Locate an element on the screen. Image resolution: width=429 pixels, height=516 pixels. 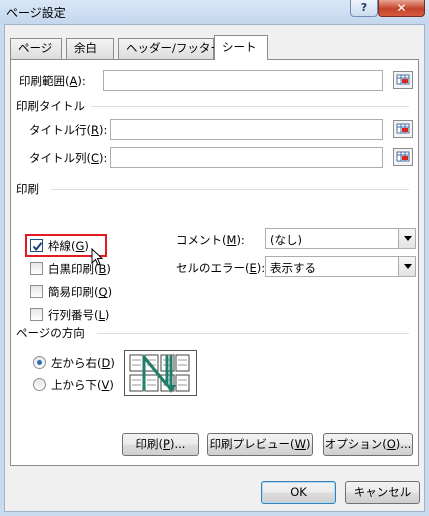
draft-quality-checkbox is located at coordinates (36, 291).